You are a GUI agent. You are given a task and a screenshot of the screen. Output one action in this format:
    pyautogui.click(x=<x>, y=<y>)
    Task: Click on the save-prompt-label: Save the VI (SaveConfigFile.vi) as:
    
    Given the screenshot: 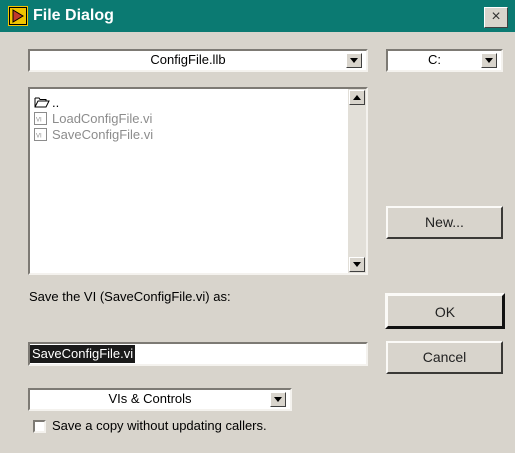 What is the action you would take?
    pyautogui.click(x=130, y=296)
    